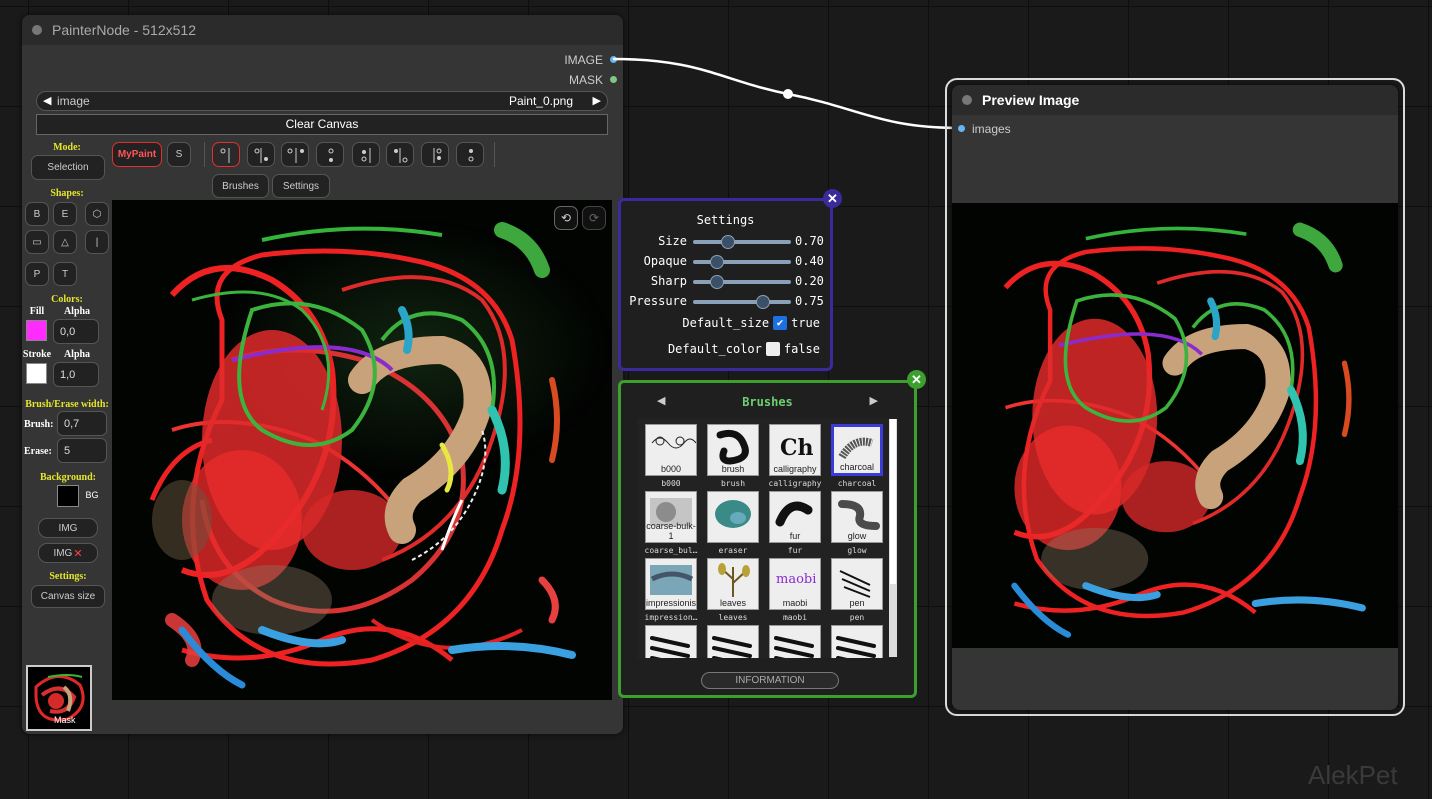 The width and height of the screenshot is (1432, 799). Describe the element at coordinates (1175, 100) in the screenshot. I see `preview-node-title-bar: Preview Image` at that location.